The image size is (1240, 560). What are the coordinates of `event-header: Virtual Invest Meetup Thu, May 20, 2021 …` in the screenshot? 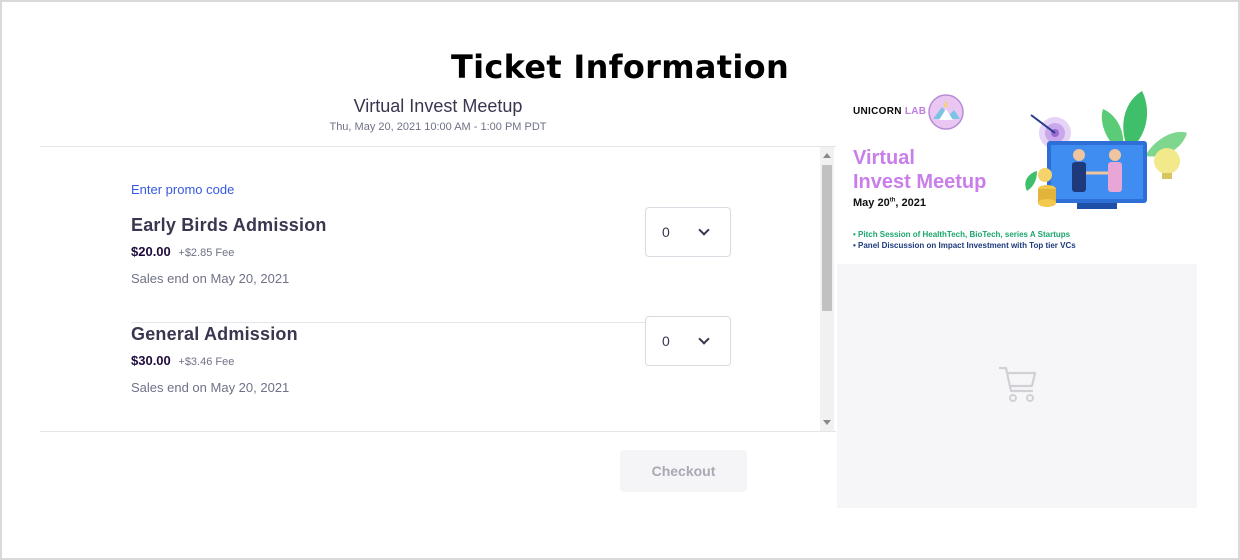 It's located at (438, 114).